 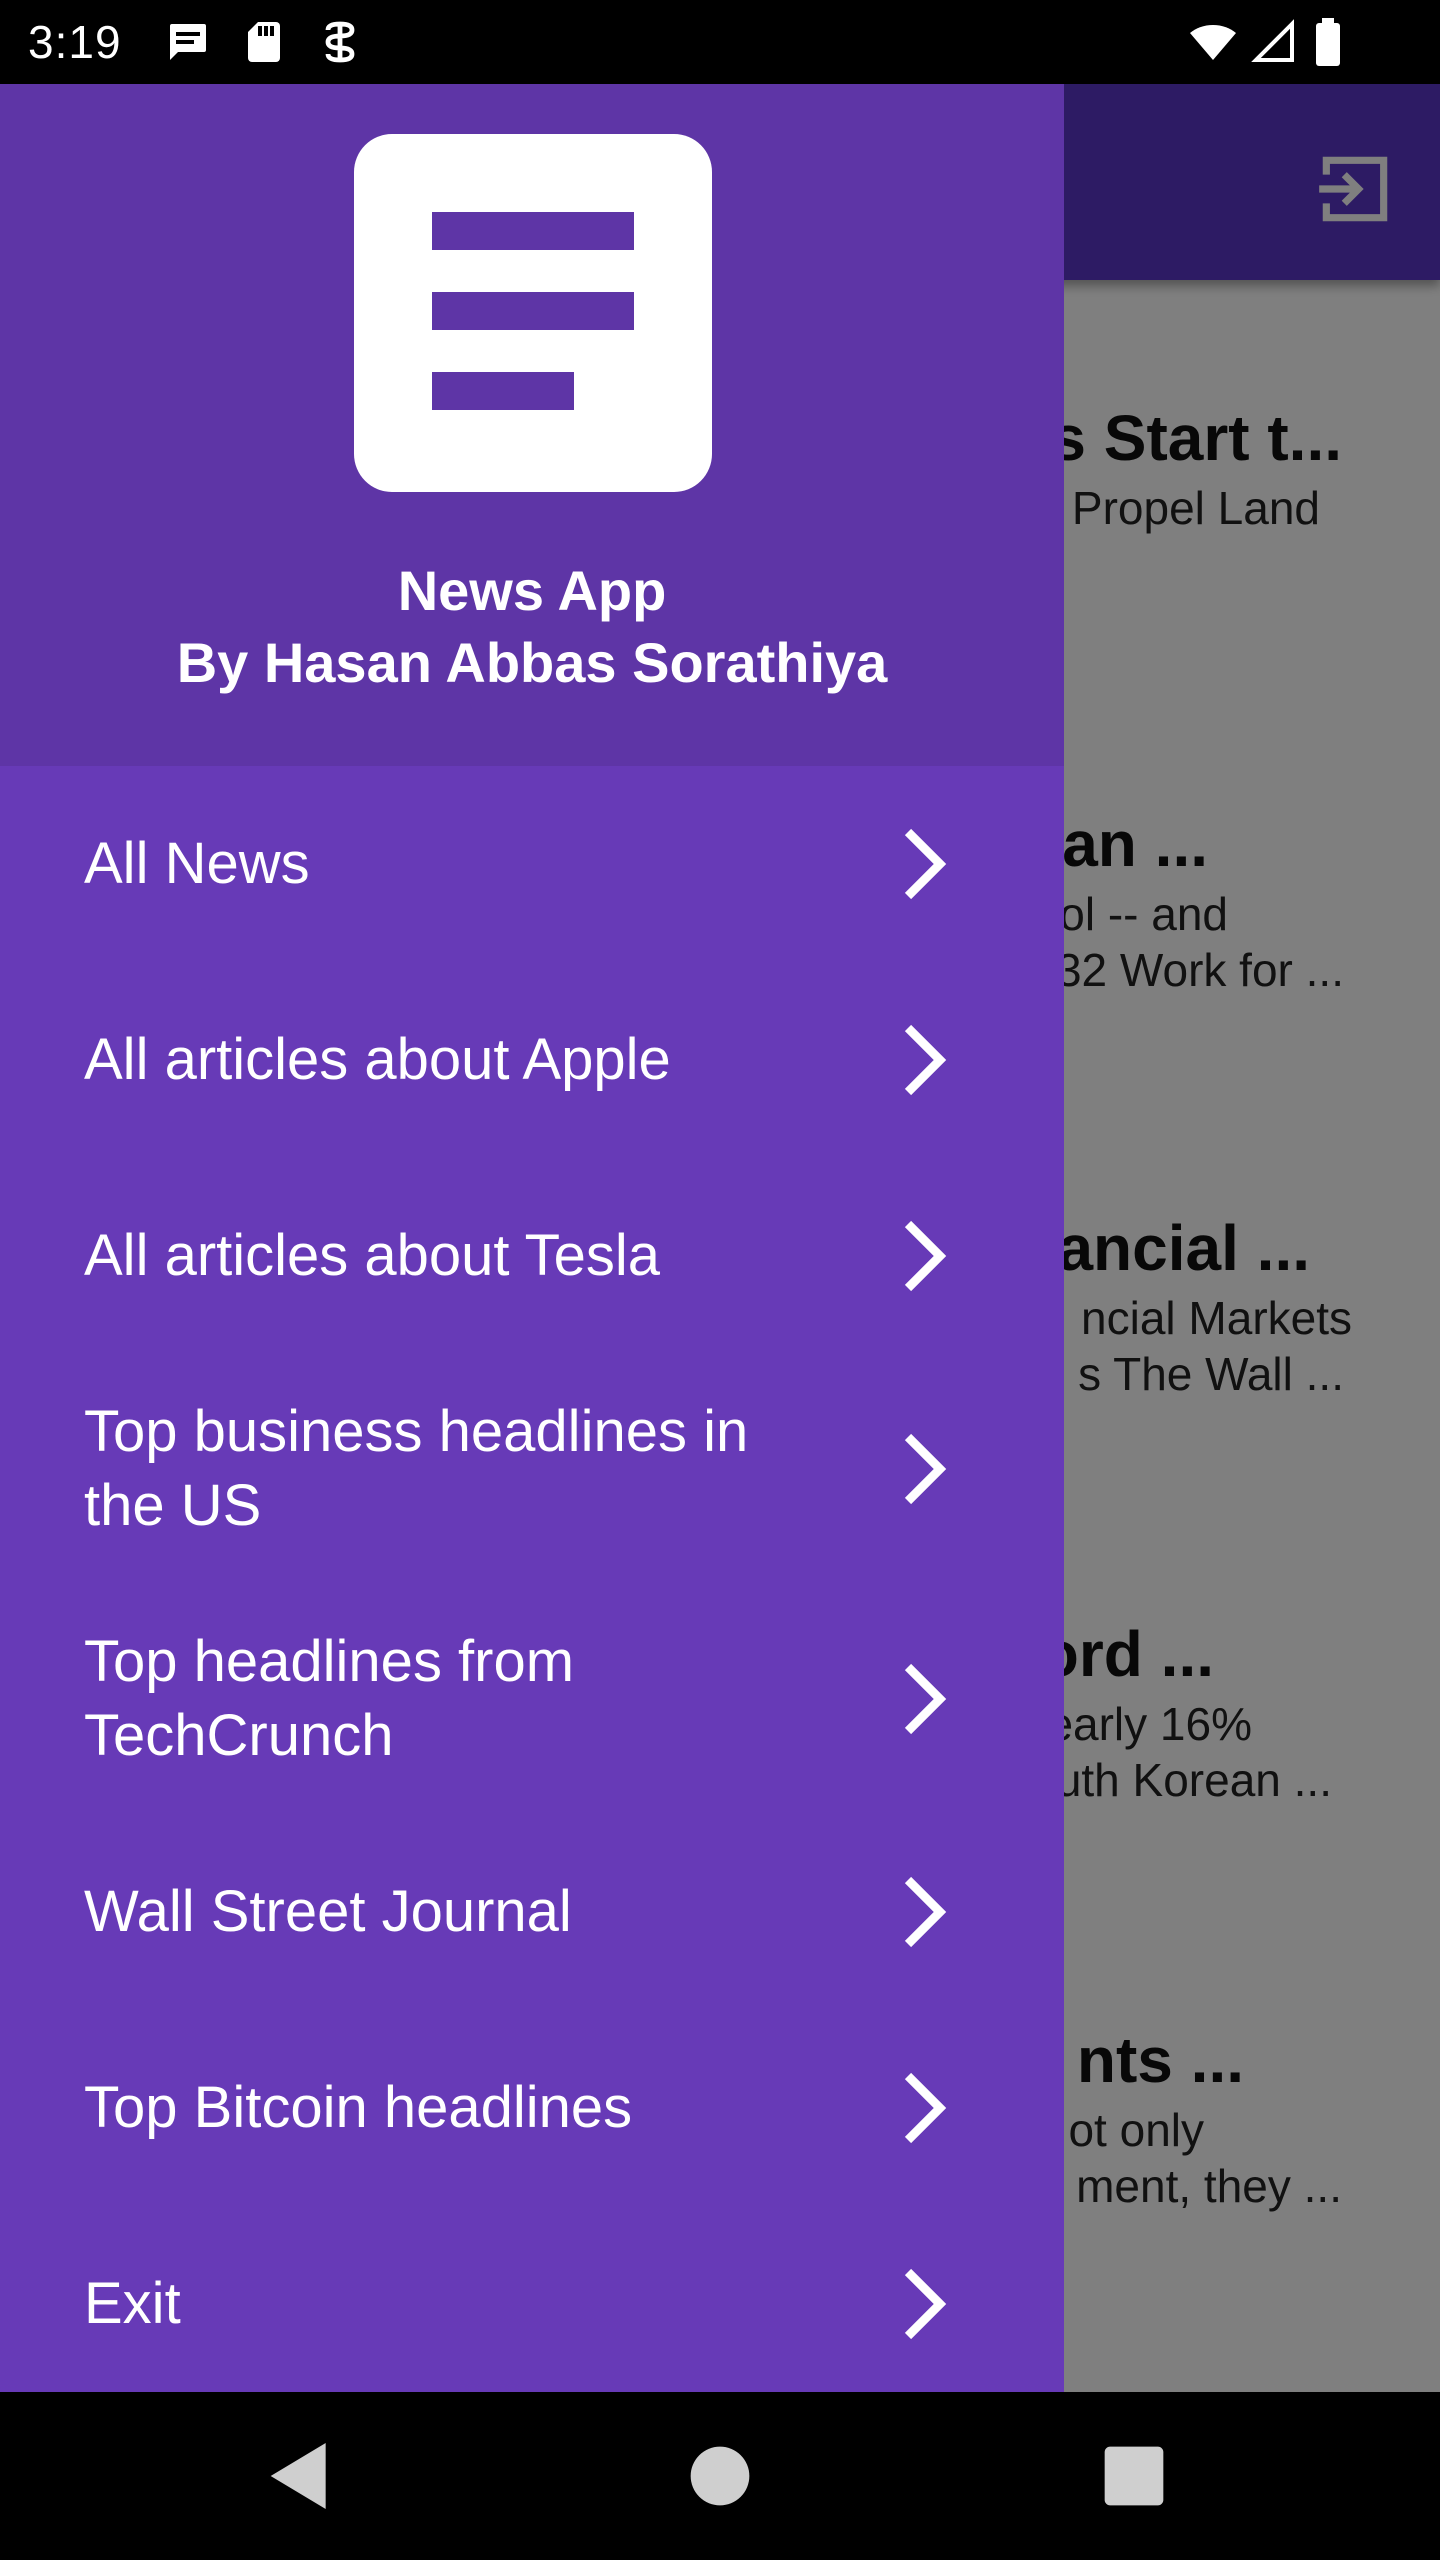 I want to click on menu-item-label: Exit, so click(x=132, y=2303).